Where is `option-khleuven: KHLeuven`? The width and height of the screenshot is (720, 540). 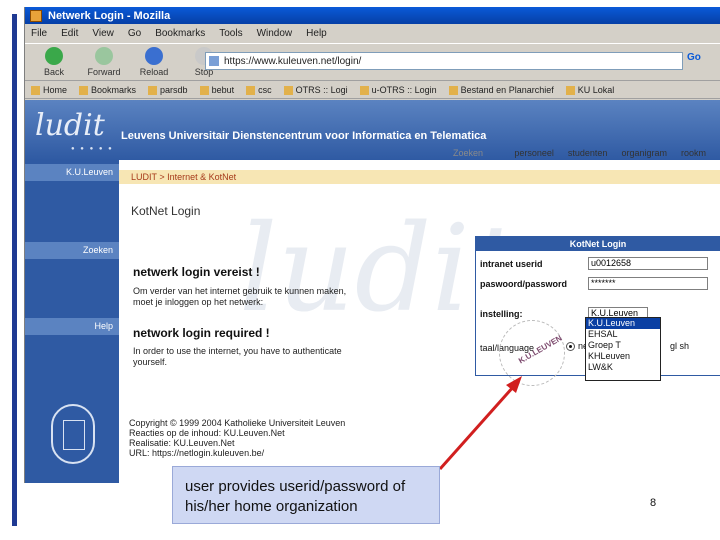 option-khleuven: KHLeuven is located at coordinates (623, 356).